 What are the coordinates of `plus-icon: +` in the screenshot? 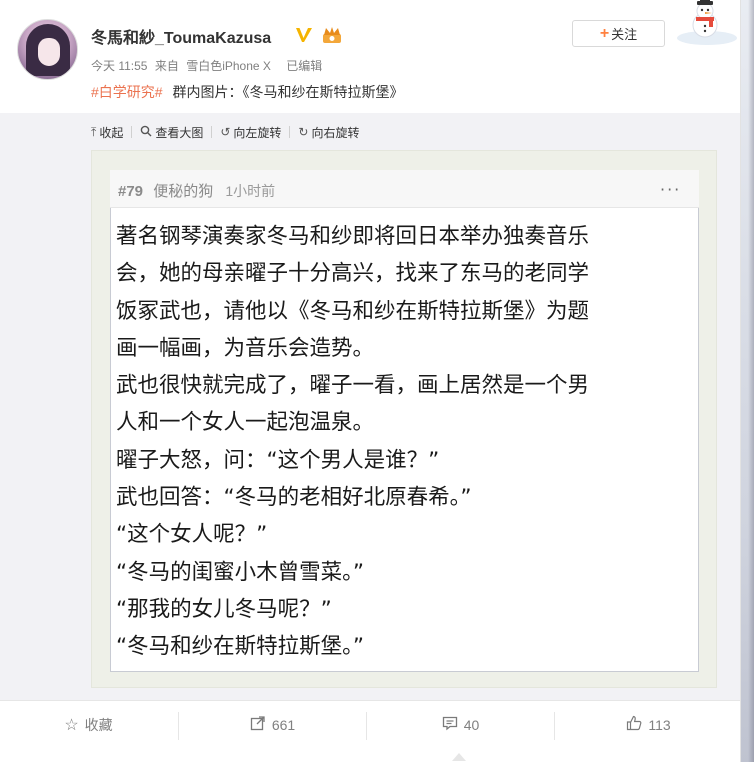 It's located at (604, 33).